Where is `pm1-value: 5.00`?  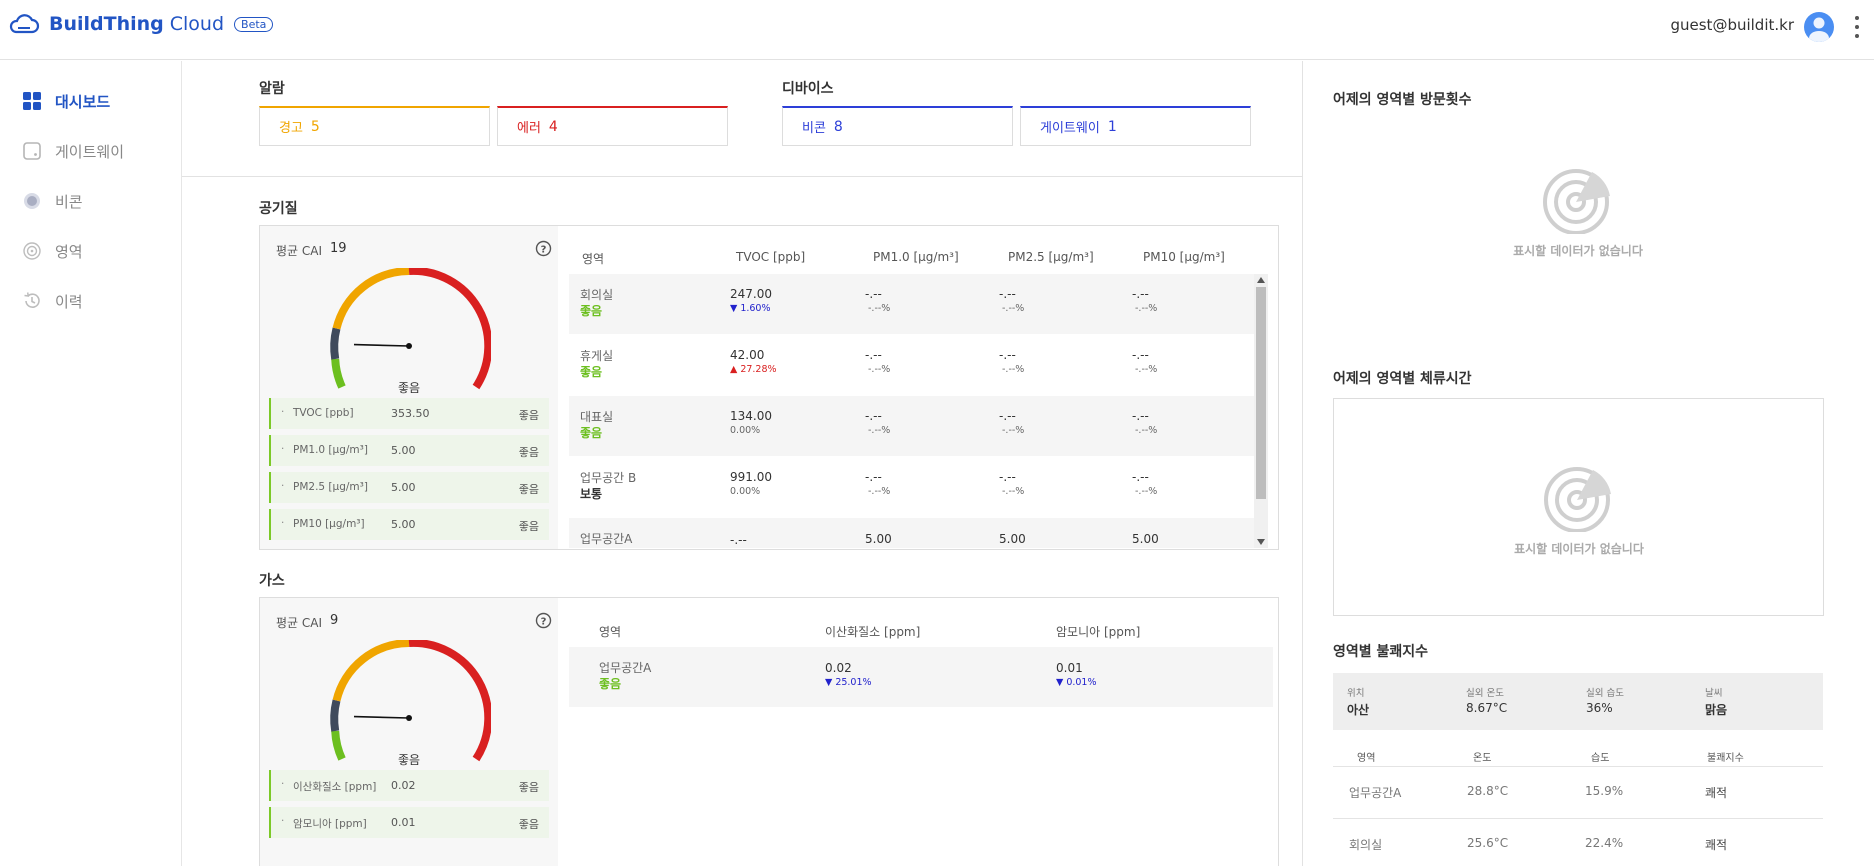 pm1-value: 5.00 is located at coordinates (878, 539).